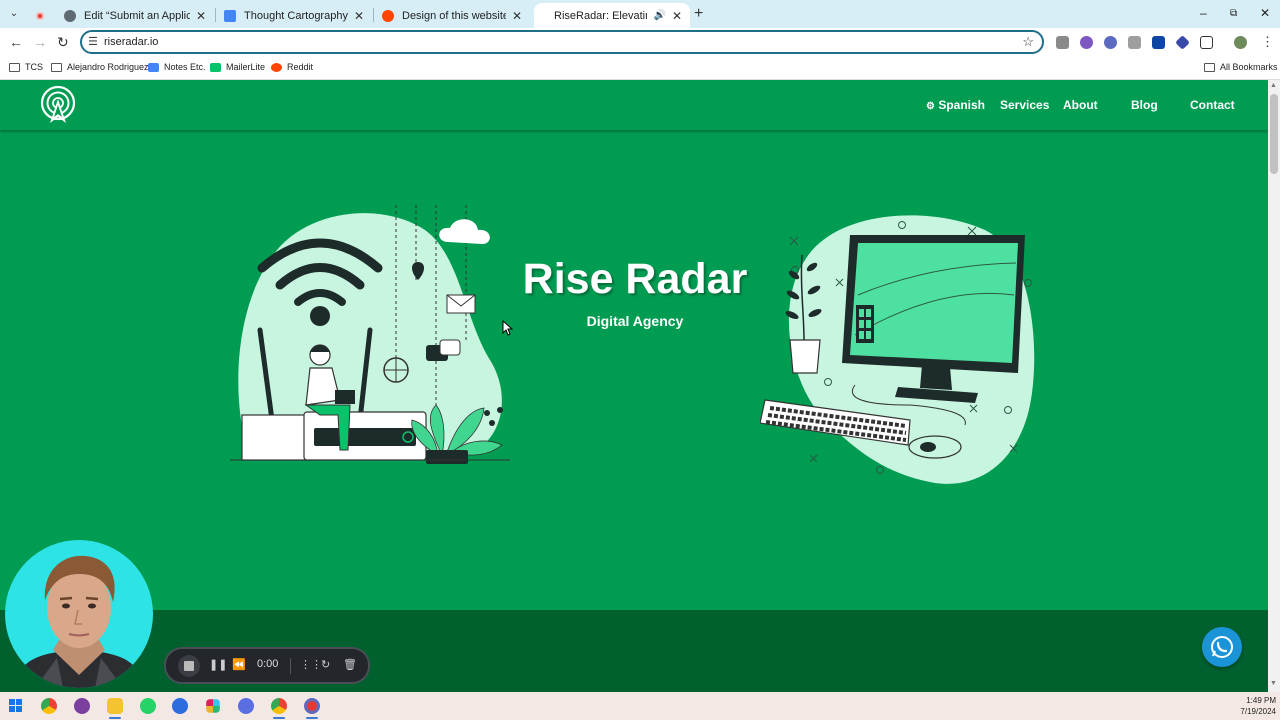 The width and height of the screenshot is (1280, 720). I want to click on presenter-avatar, so click(79, 621).